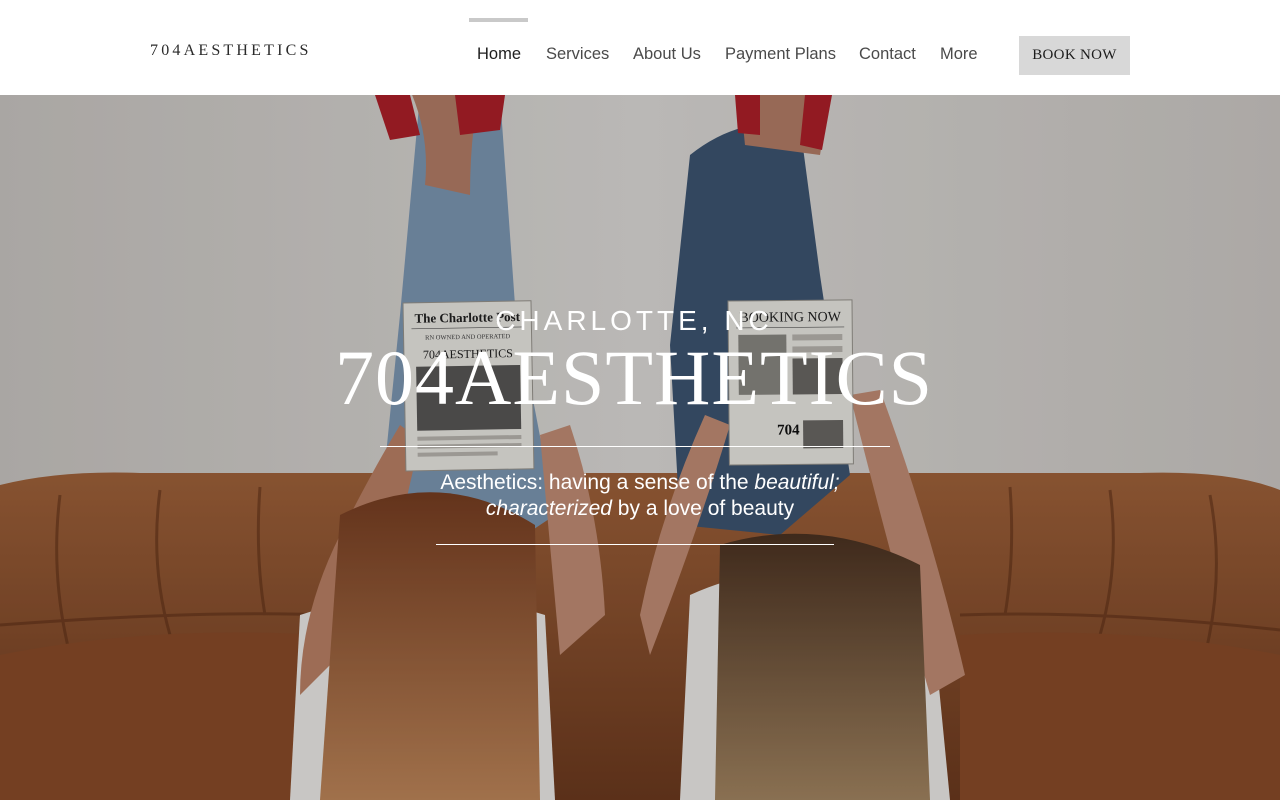 This screenshot has width=1280, height=800. Describe the element at coordinates (634, 377) in the screenshot. I see `hero-title: 704AESTHETICS` at that location.